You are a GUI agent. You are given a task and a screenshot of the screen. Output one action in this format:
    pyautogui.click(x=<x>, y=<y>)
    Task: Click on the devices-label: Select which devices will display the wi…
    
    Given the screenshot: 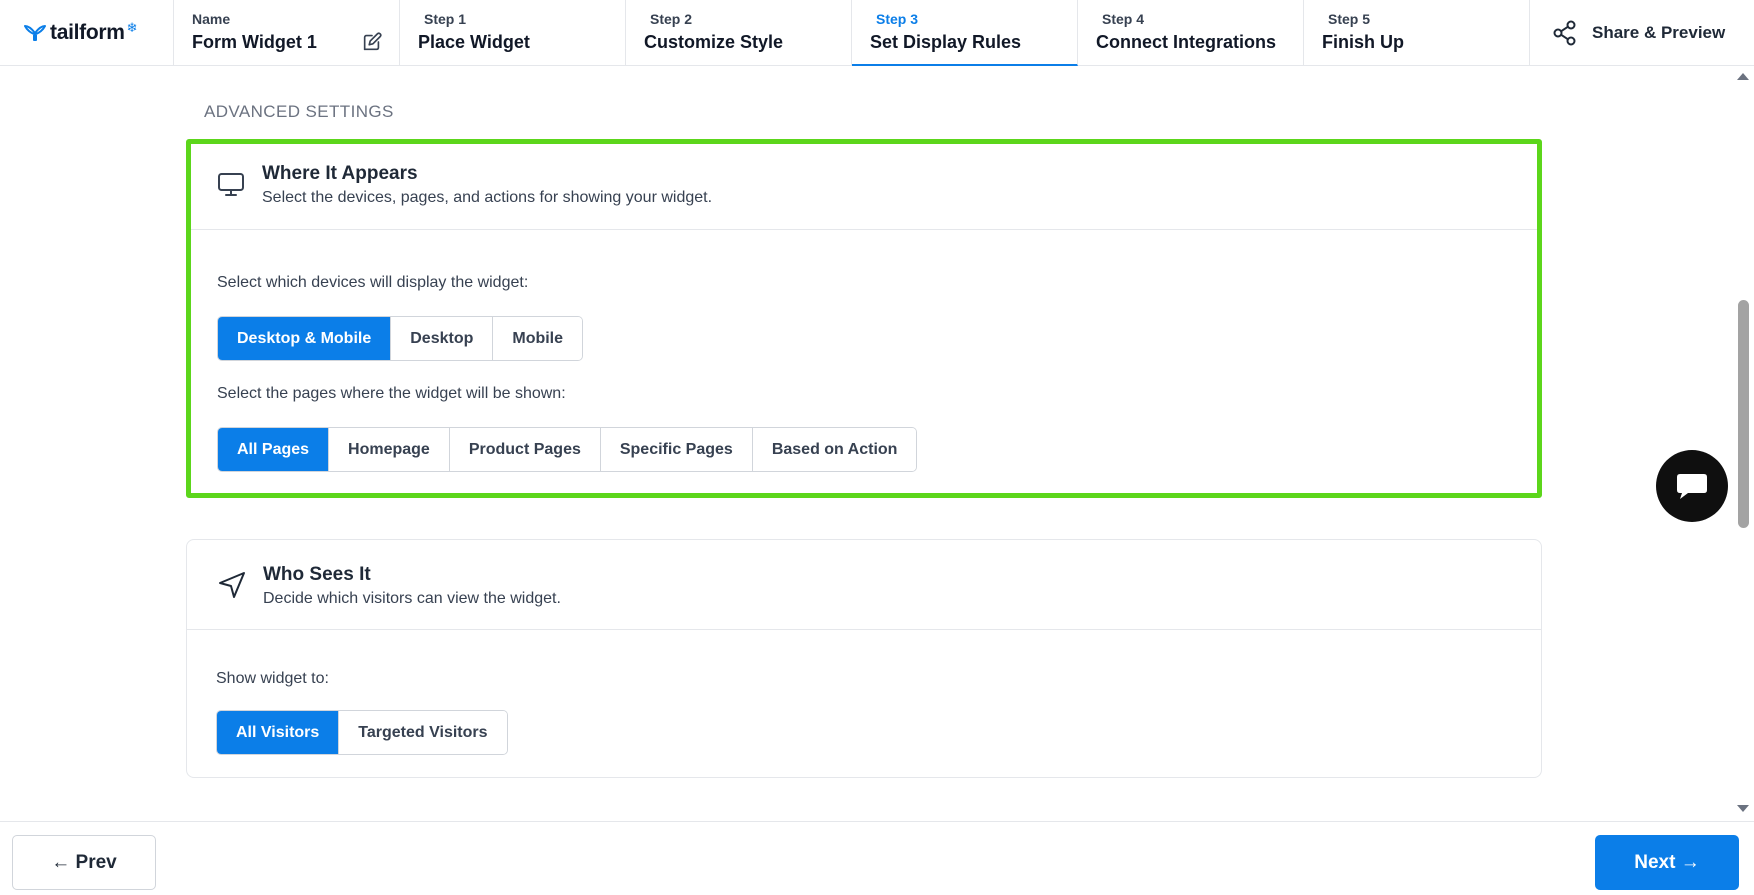 What is the action you would take?
    pyautogui.click(x=373, y=282)
    